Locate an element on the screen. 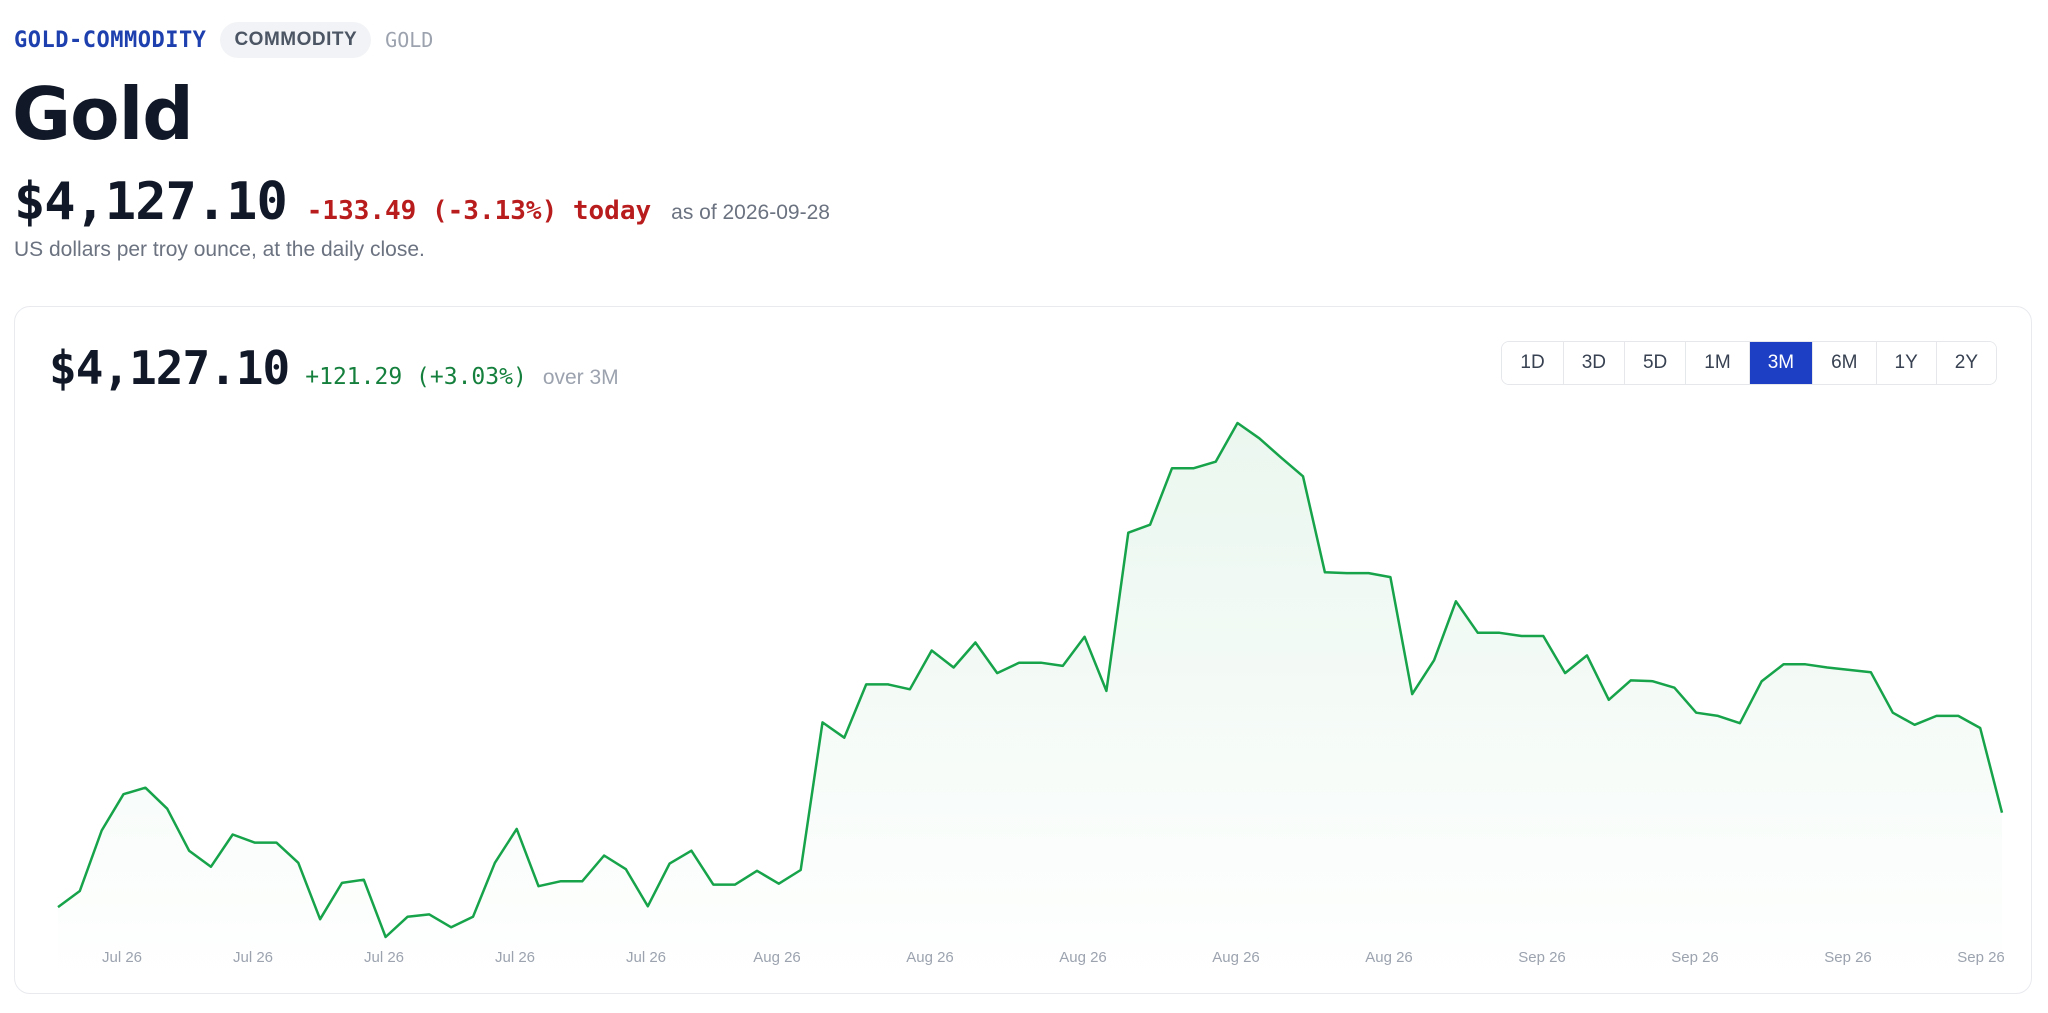 The height and width of the screenshot is (1013, 2048). range-button-1d: 1D is located at coordinates (1533, 363).